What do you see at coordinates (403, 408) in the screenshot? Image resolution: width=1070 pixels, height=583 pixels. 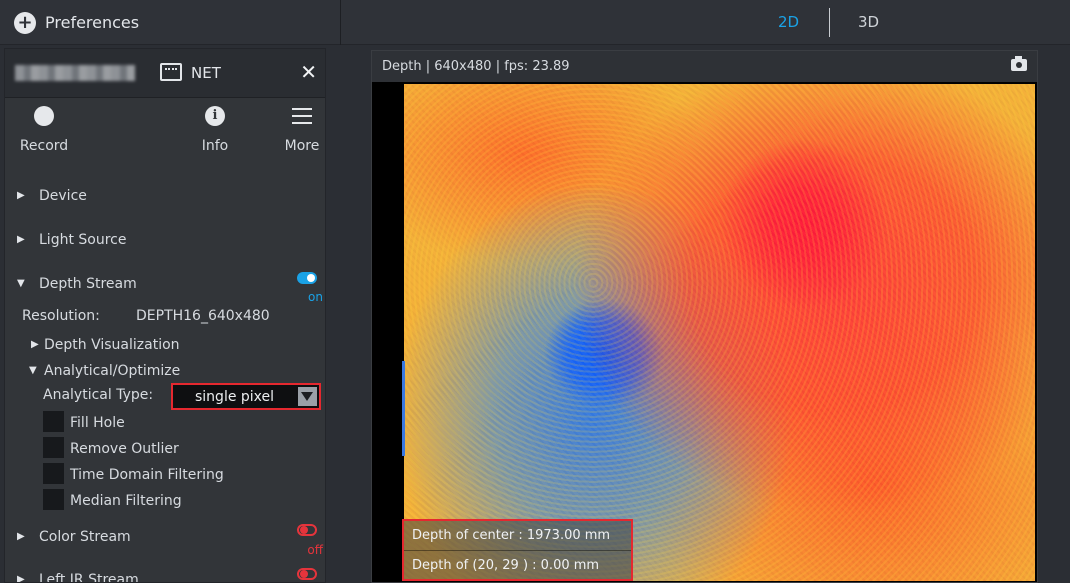 I see `depth-edge-strip` at bounding box center [403, 408].